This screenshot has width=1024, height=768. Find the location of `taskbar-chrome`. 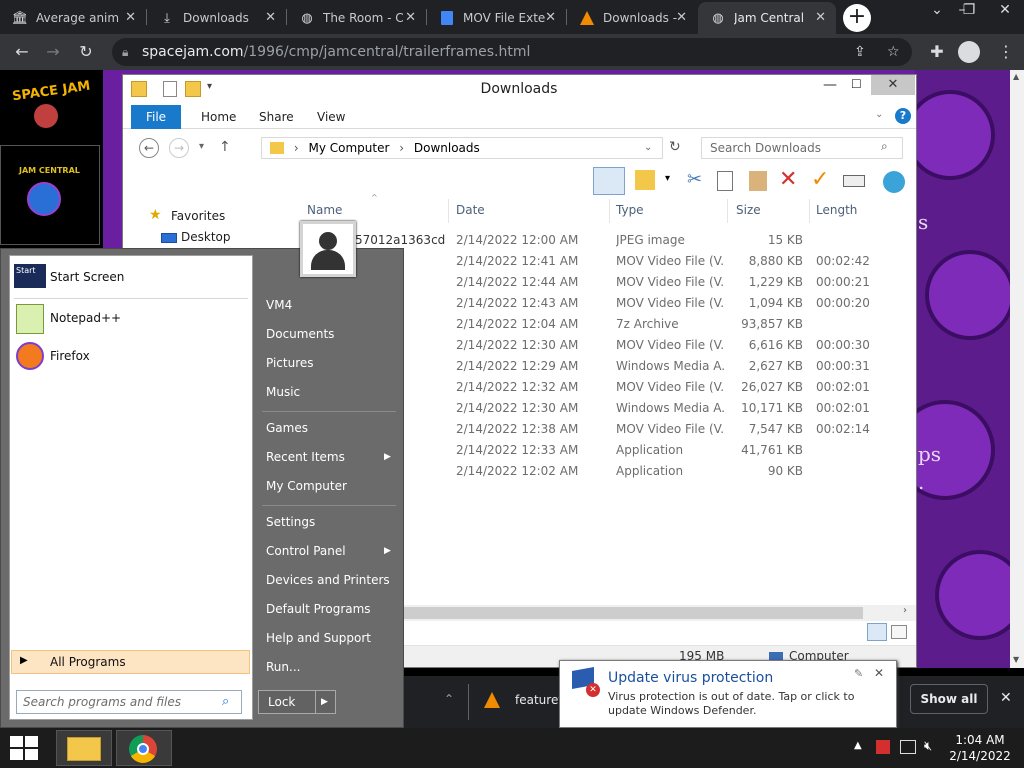

taskbar-chrome is located at coordinates (144, 748).